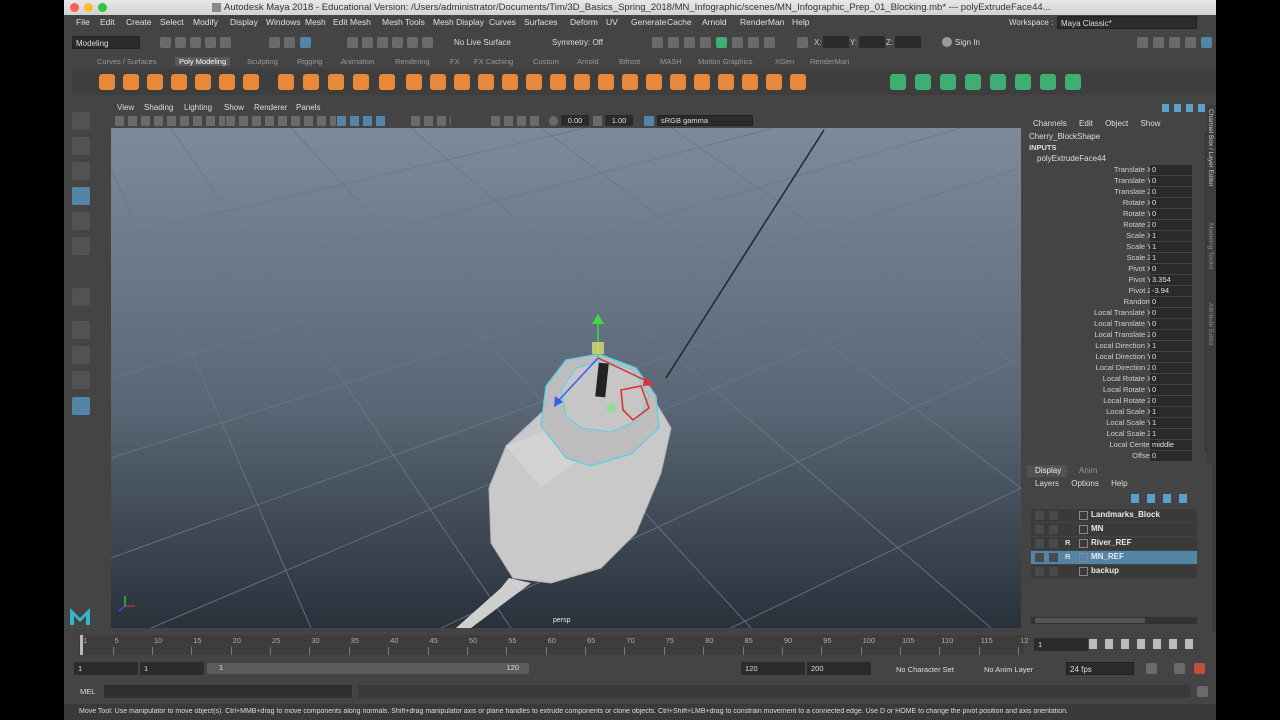  What do you see at coordinates (629, 61) in the screenshot?
I see `shelf-tab-bifrost: Bifrost` at bounding box center [629, 61].